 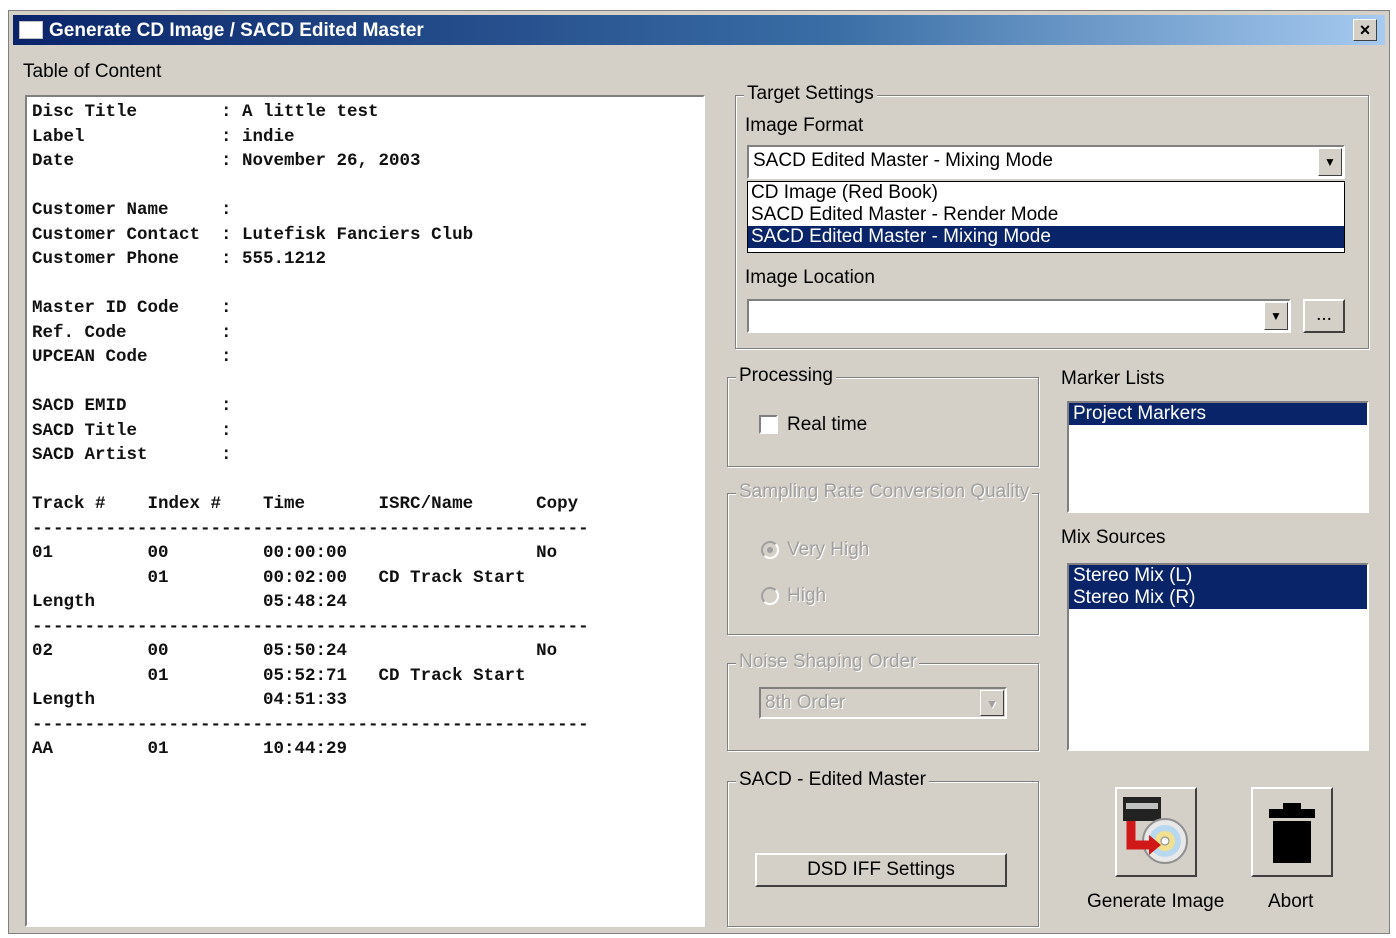 I want to click on generate-image-button, so click(x=1156, y=832).